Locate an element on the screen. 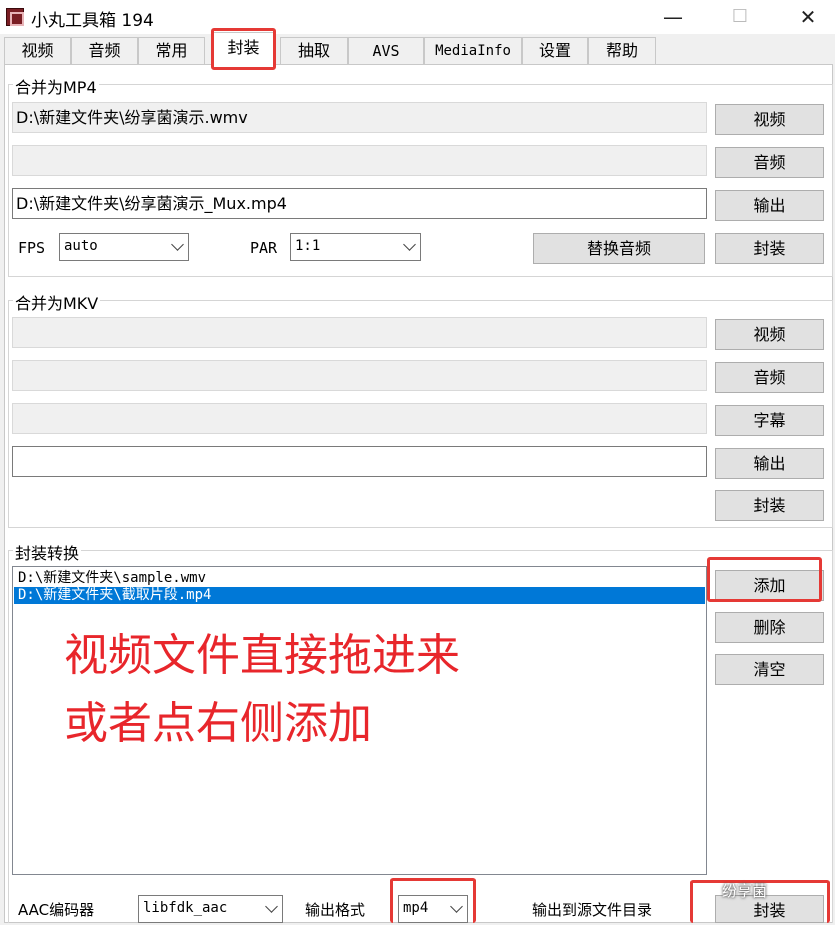  mkv-audio-button: 音频 is located at coordinates (769, 377).